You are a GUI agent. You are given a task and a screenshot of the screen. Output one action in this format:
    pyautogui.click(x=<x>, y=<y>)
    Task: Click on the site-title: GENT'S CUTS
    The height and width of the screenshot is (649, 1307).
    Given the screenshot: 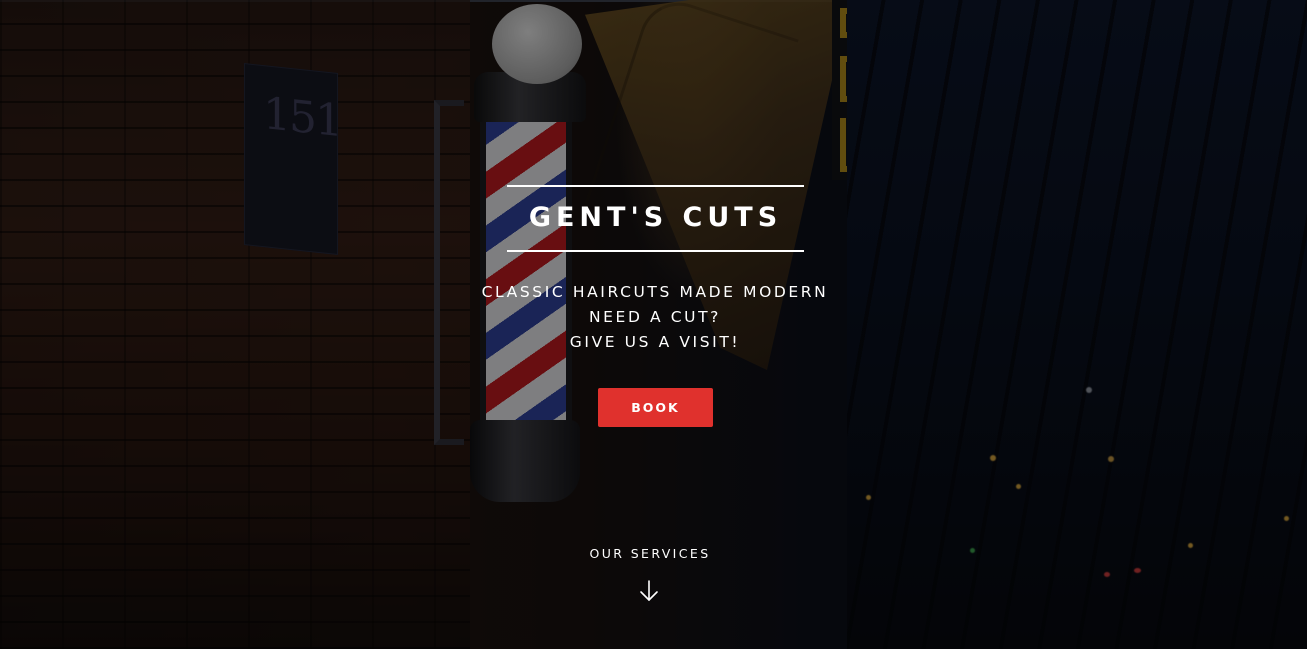 What is the action you would take?
    pyautogui.click(x=655, y=217)
    